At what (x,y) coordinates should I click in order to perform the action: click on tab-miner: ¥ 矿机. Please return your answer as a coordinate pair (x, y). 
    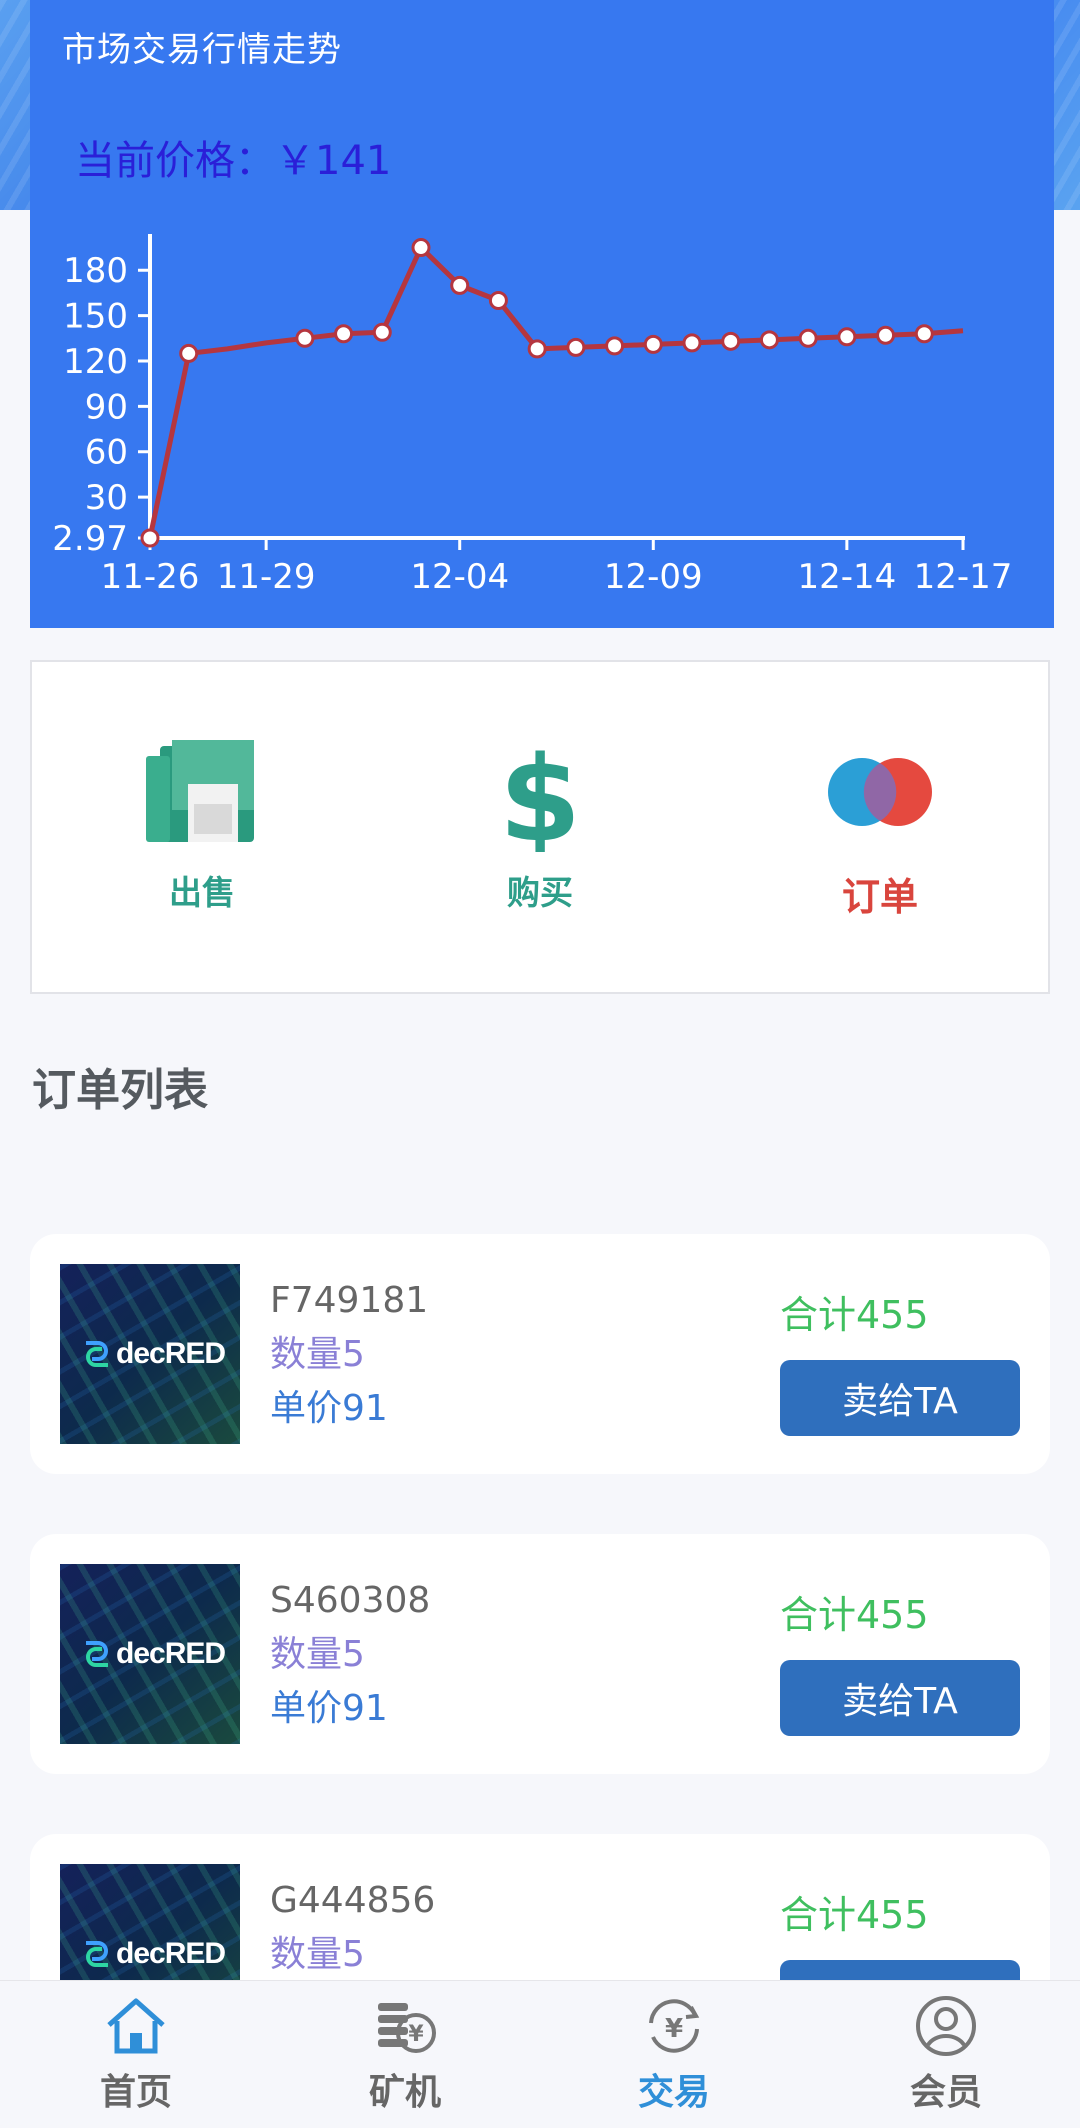
    Looking at the image, I should click on (405, 2058).